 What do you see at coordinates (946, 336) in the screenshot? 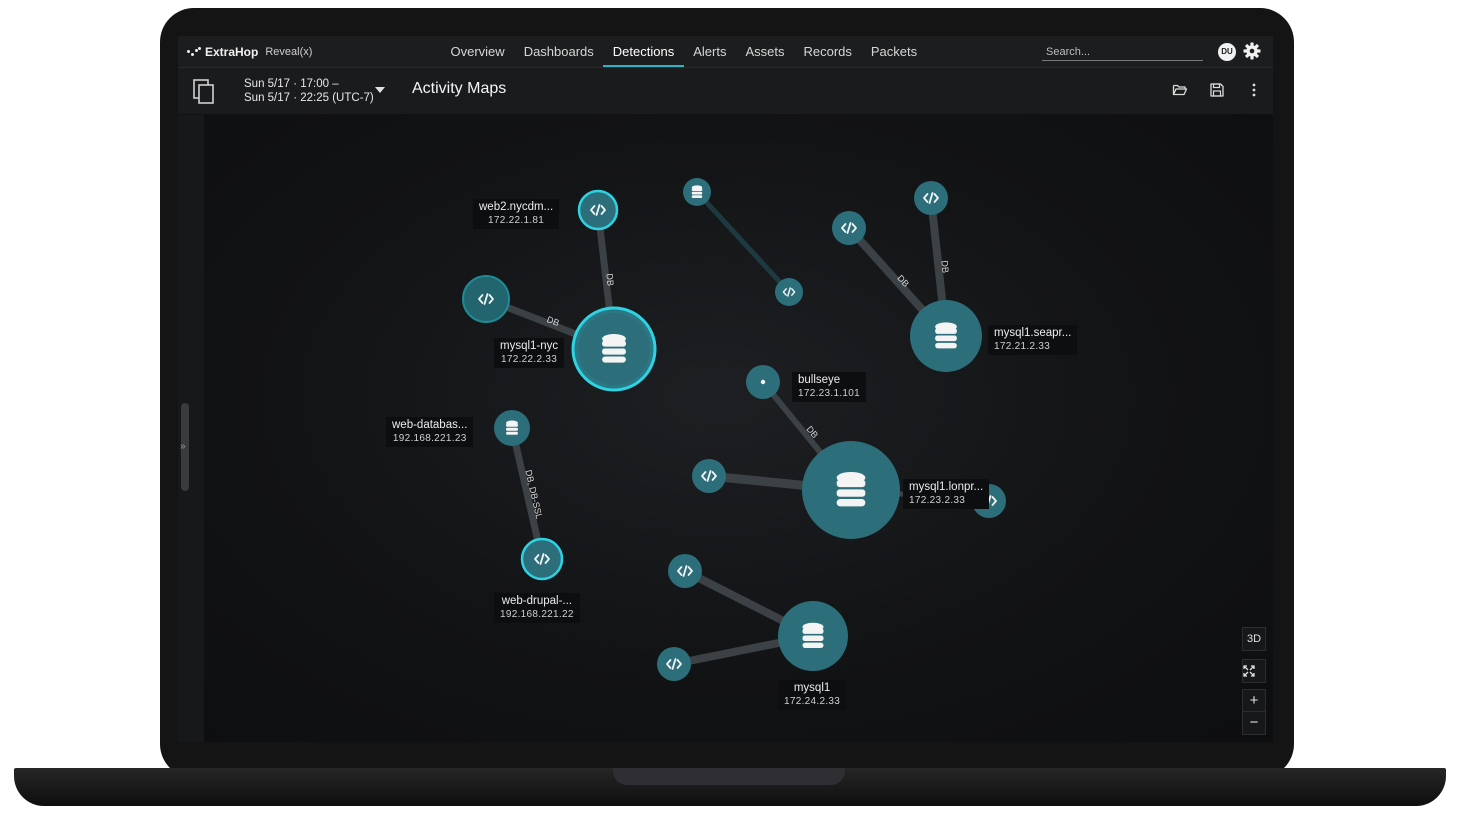
I see `node-mysql1-seapr` at bounding box center [946, 336].